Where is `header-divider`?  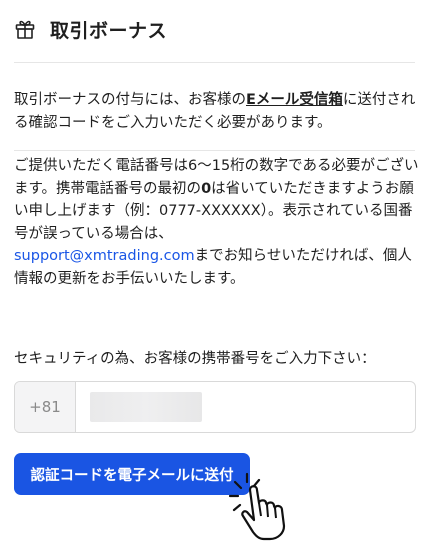
header-divider is located at coordinates (214, 62).